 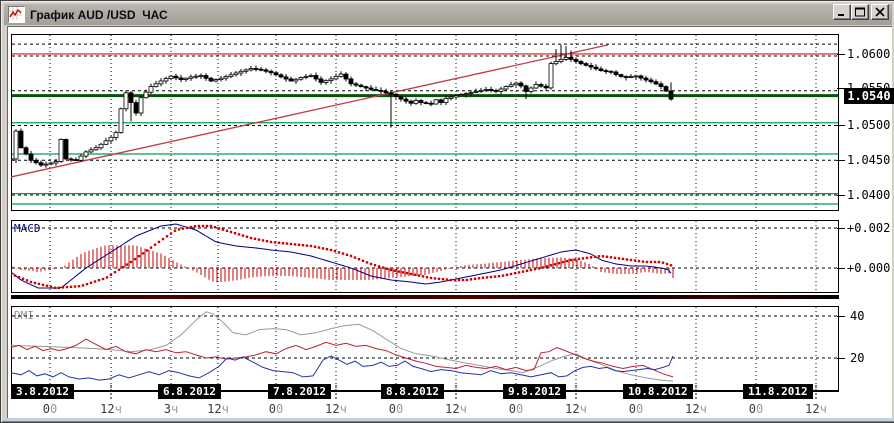 I want to click on dmi-axis-label: 20, so click(x=857, y=358).